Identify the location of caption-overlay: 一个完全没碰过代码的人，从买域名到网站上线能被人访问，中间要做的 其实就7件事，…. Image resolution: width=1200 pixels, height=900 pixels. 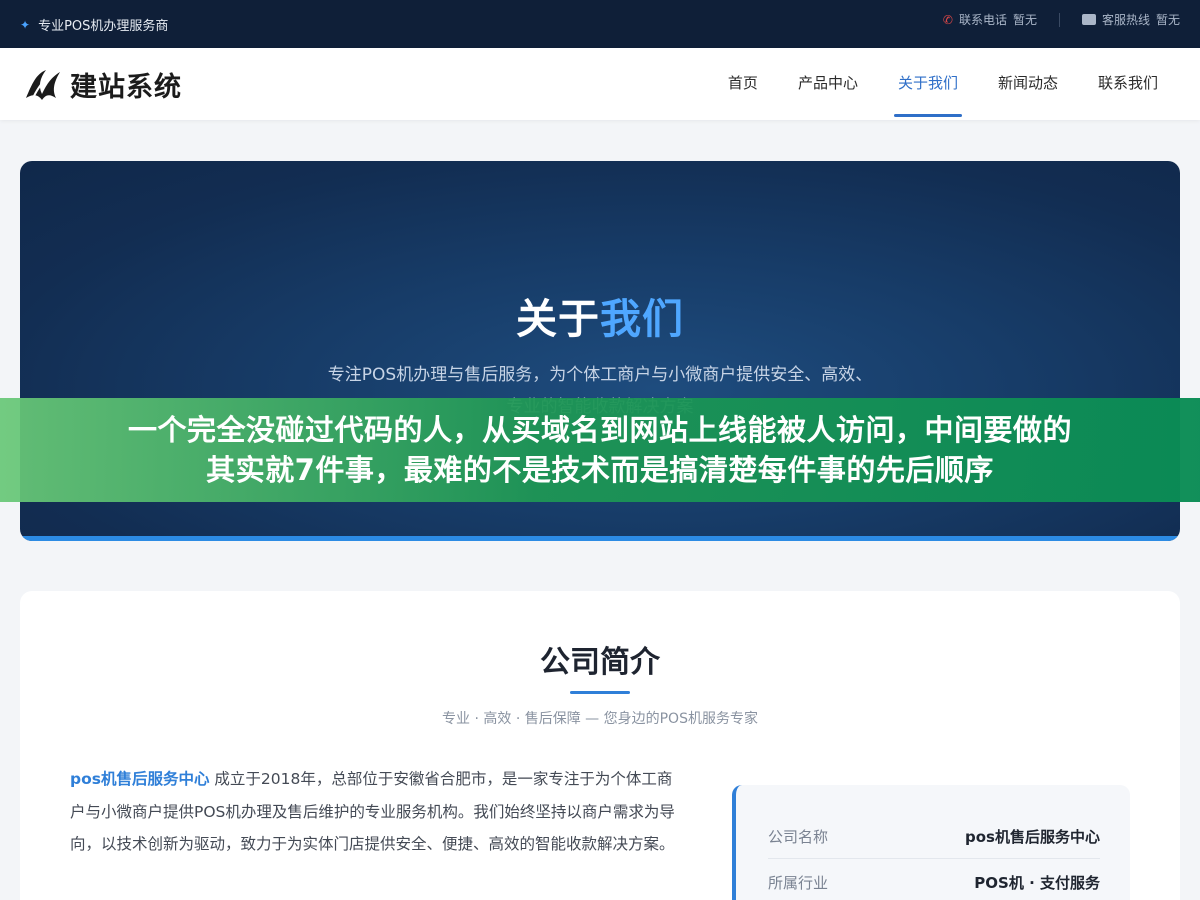
(600, 450).